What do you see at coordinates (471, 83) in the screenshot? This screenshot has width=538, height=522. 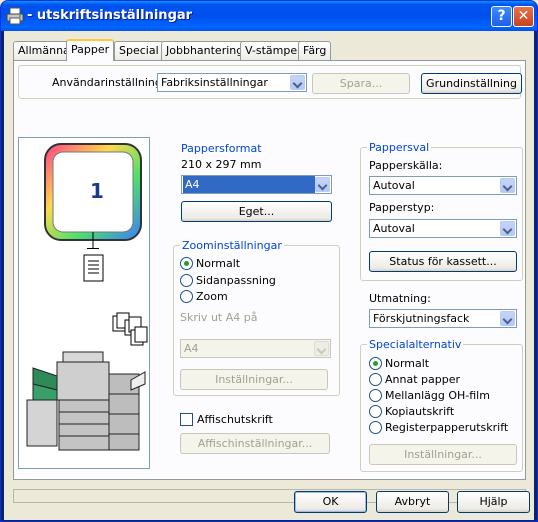 I see `defaults-button: Grundinställning` at bounding box center [471, 83].